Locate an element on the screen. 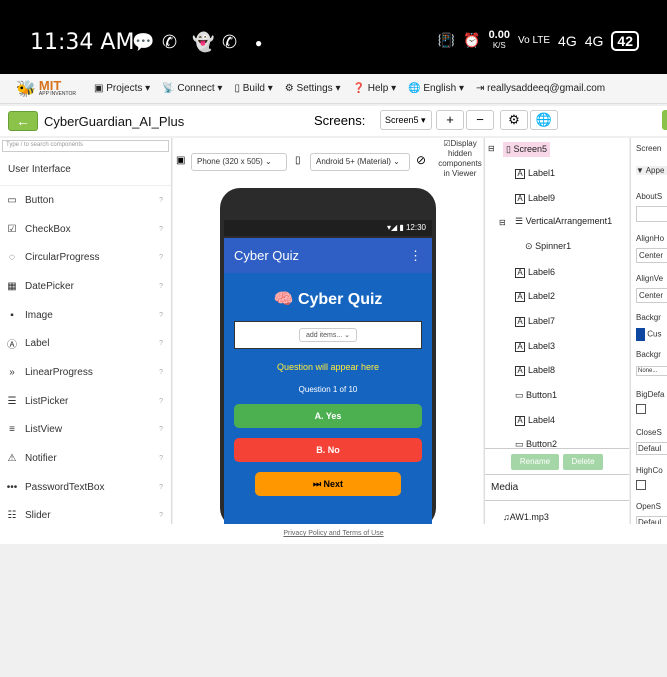 The height and width of the screenshot is (677, 667). menu-settings: ⚙ Settings ▾ is located at coordinates (313, 88).